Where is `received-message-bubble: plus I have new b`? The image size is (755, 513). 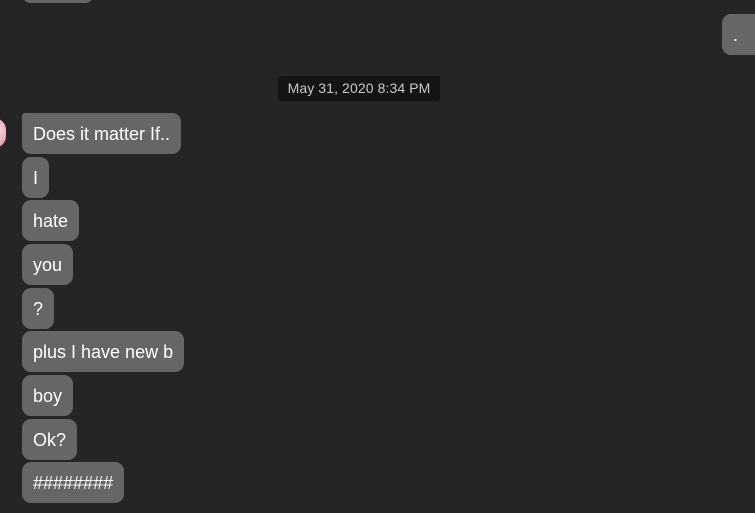 received-message-bubble: plus I have new b is located at coordinates (103, 351).